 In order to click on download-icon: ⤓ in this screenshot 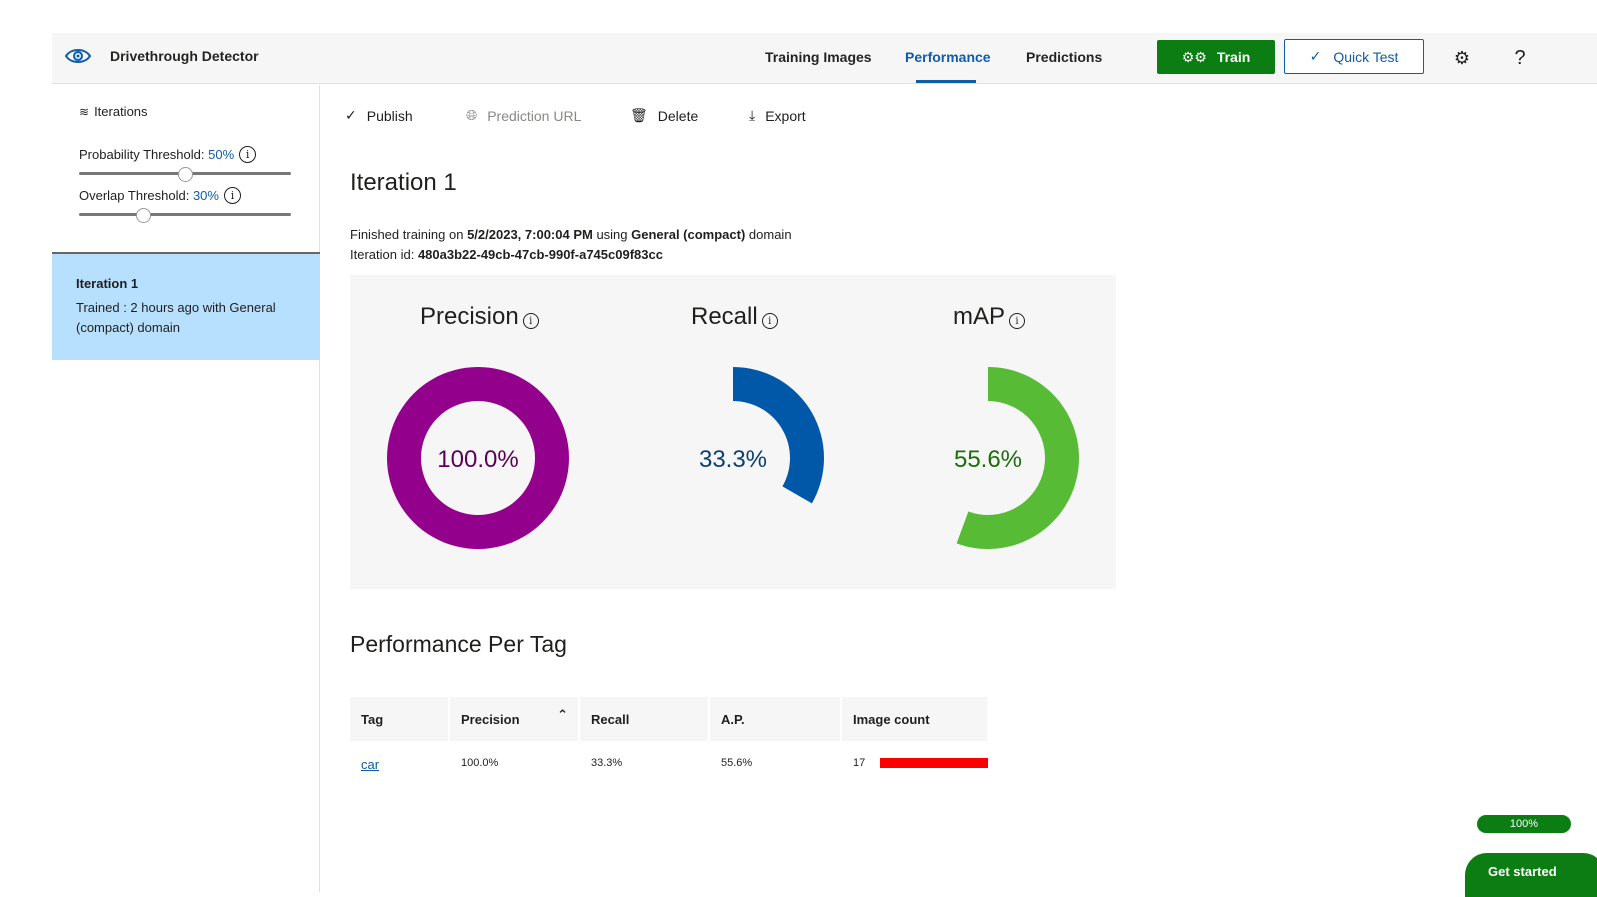, I will do `click(752, 115)`.